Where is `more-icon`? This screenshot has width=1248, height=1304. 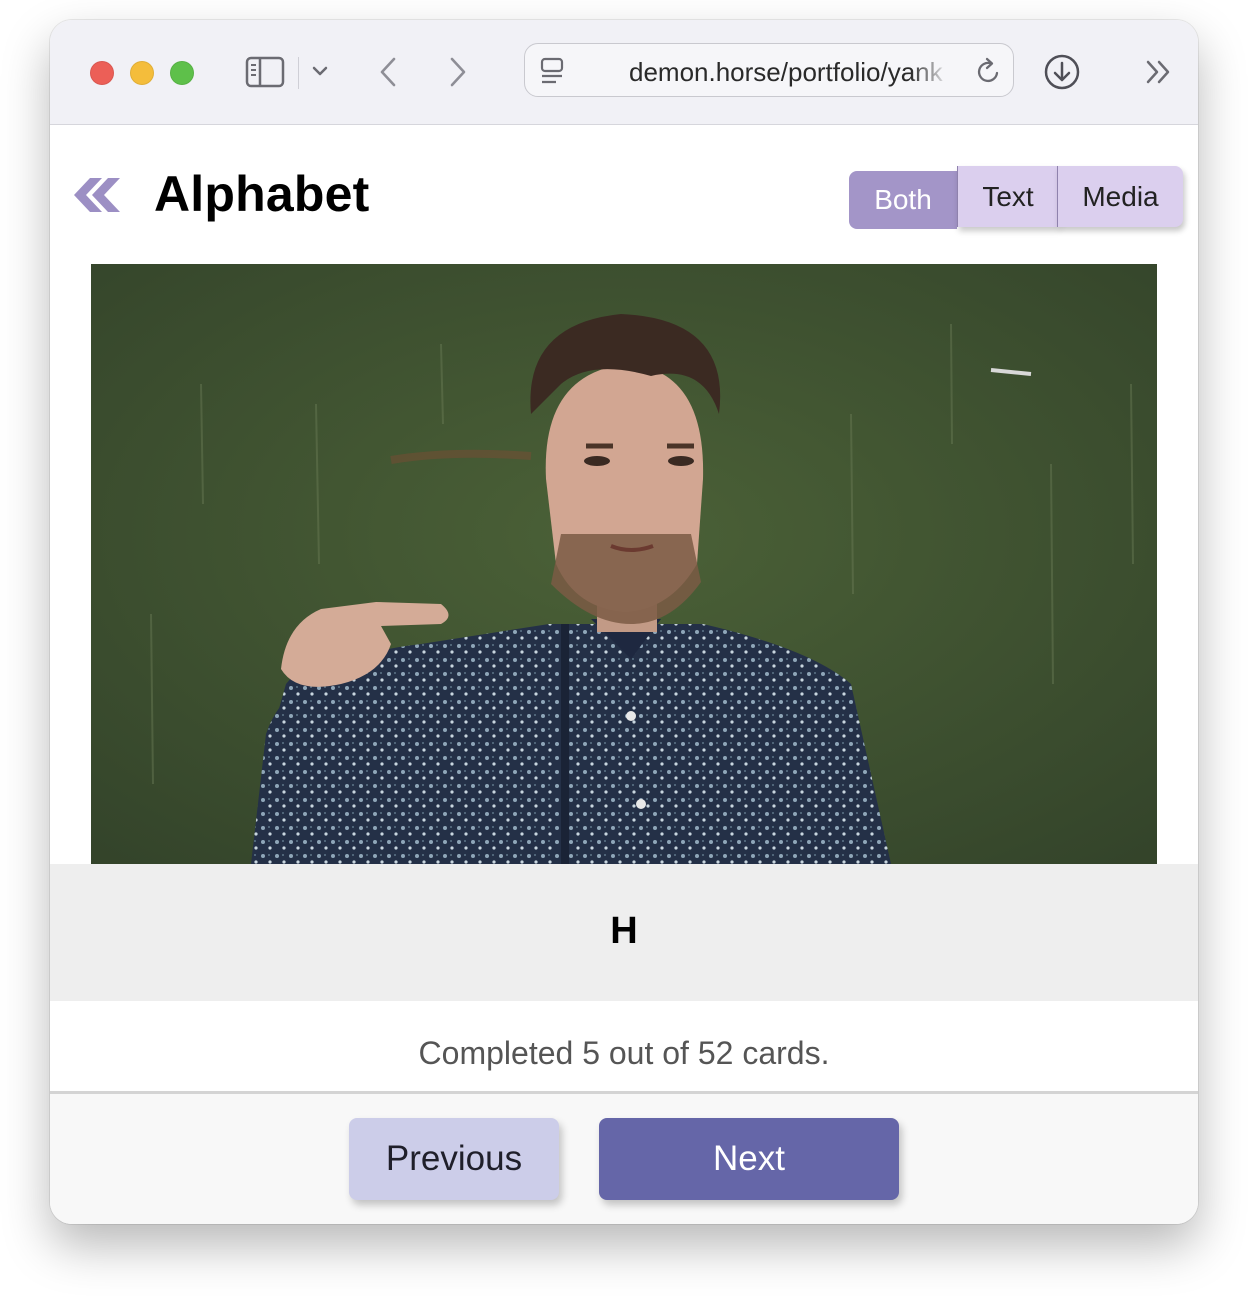 more-icon is located at coordinates (1159, 72).